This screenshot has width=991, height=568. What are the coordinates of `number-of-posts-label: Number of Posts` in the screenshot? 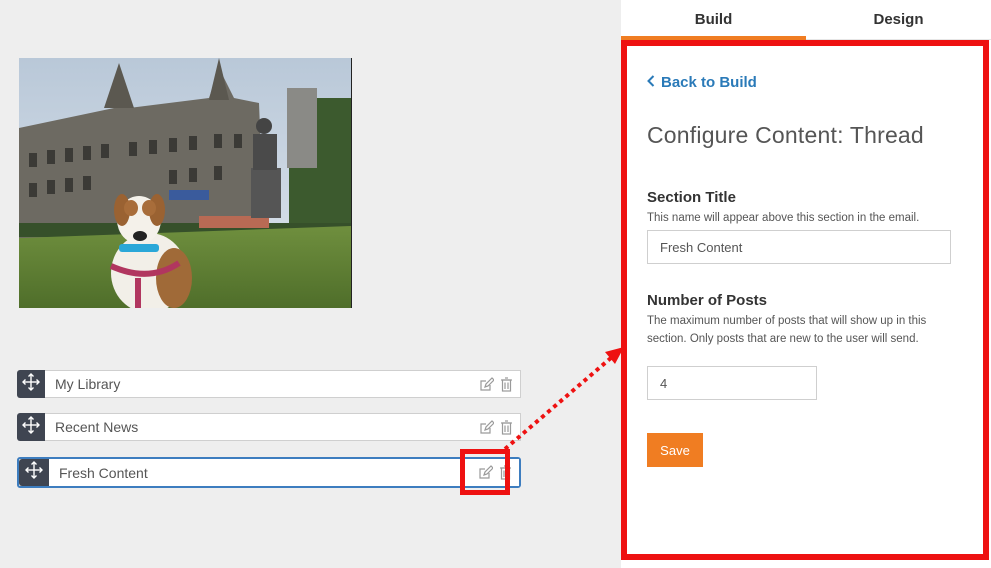 It's located at (707, 300).